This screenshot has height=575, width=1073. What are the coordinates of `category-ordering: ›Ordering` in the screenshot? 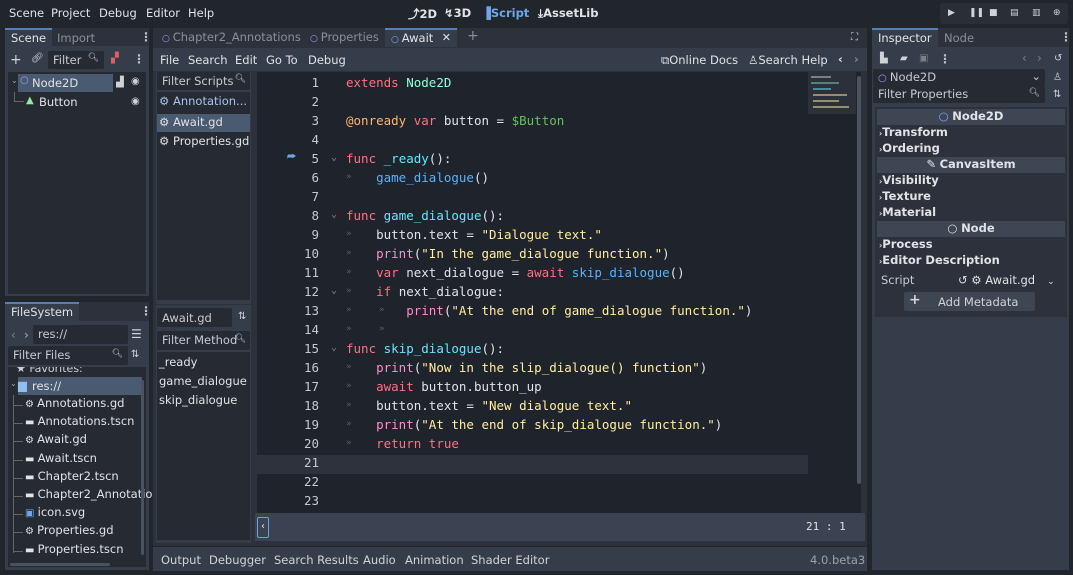 It's located at (909, 148).